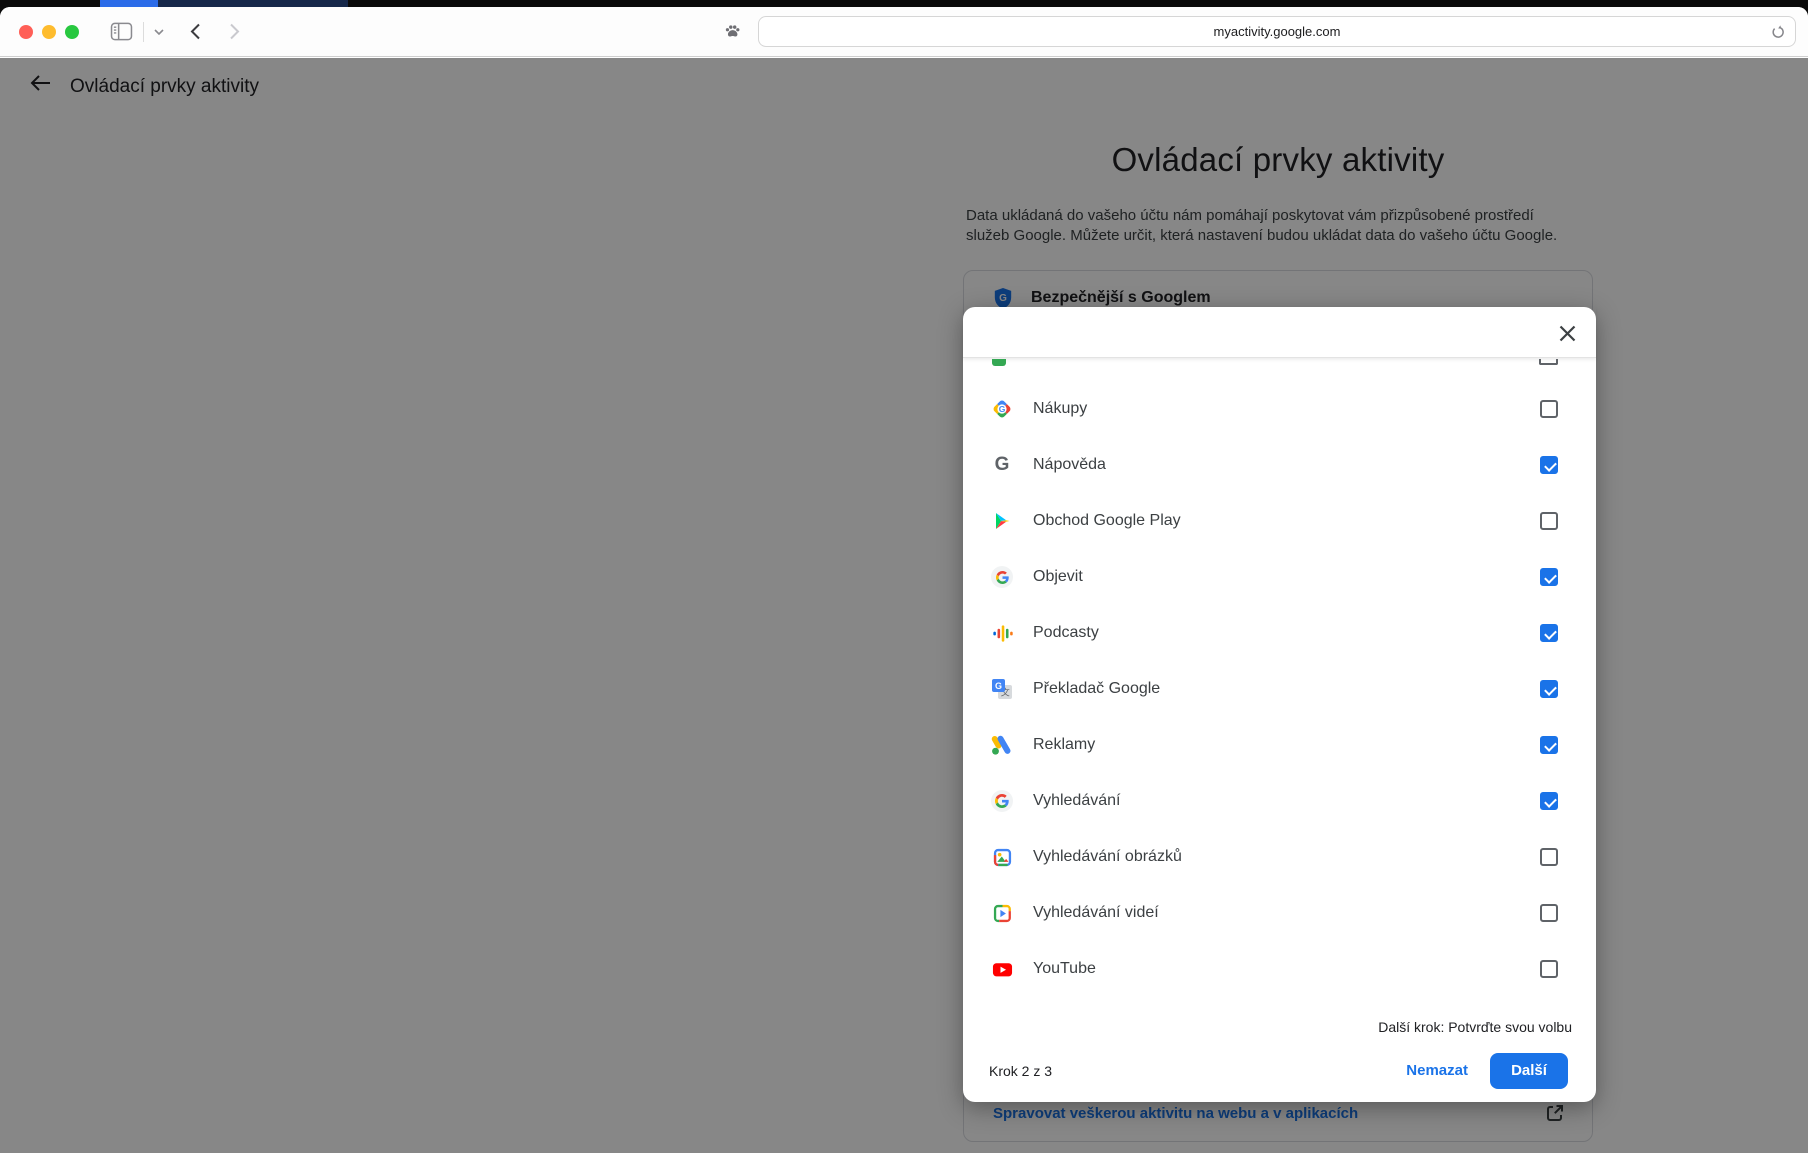  What do you see at coordinates (1097, 688) in the screenshot?
I see `list-item-label: Překladač Google` at bounding box center [1097, 688].